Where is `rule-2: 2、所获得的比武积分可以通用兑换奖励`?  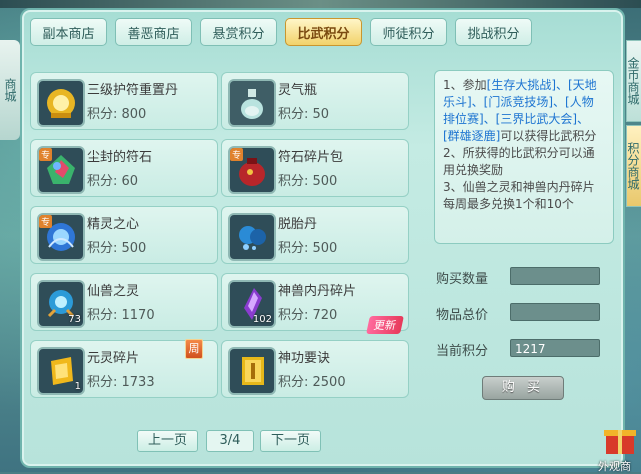 rule-2: 2、所获得的比武积分可以通用兑换奖励 is located at coordinates (519, 161).